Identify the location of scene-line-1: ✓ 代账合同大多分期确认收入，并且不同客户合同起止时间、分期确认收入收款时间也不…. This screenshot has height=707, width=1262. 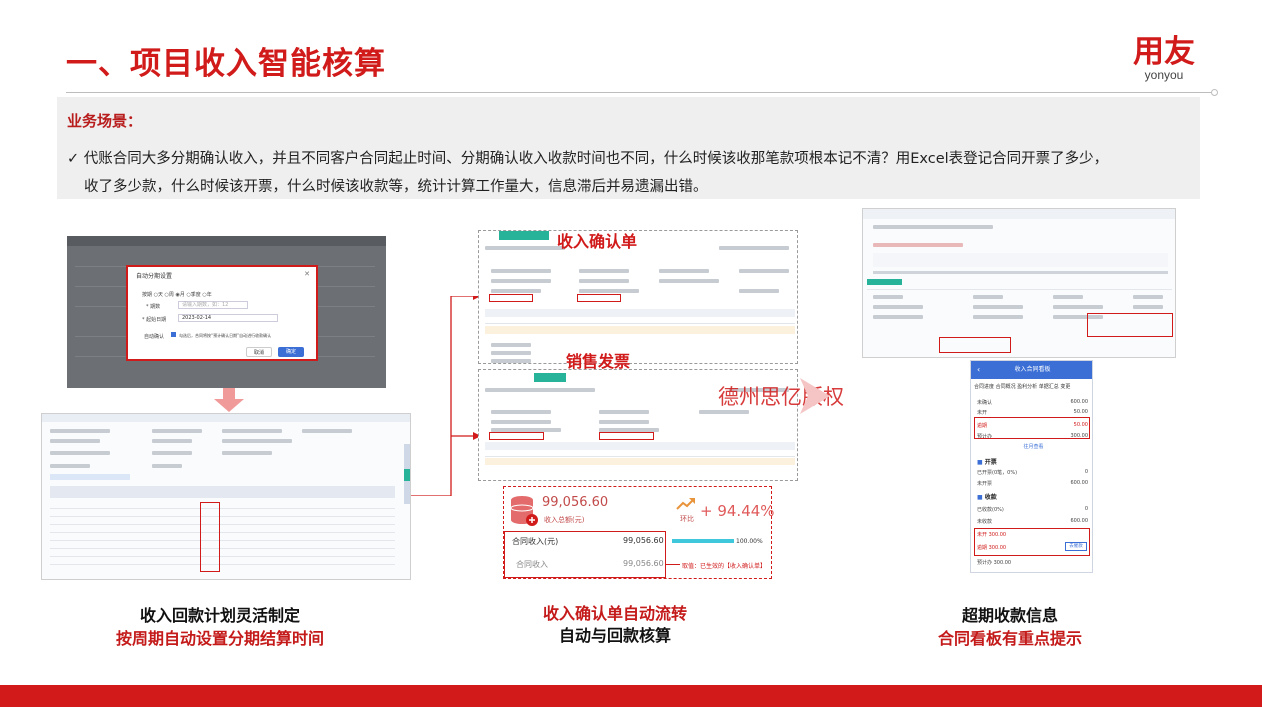
(629, 159).